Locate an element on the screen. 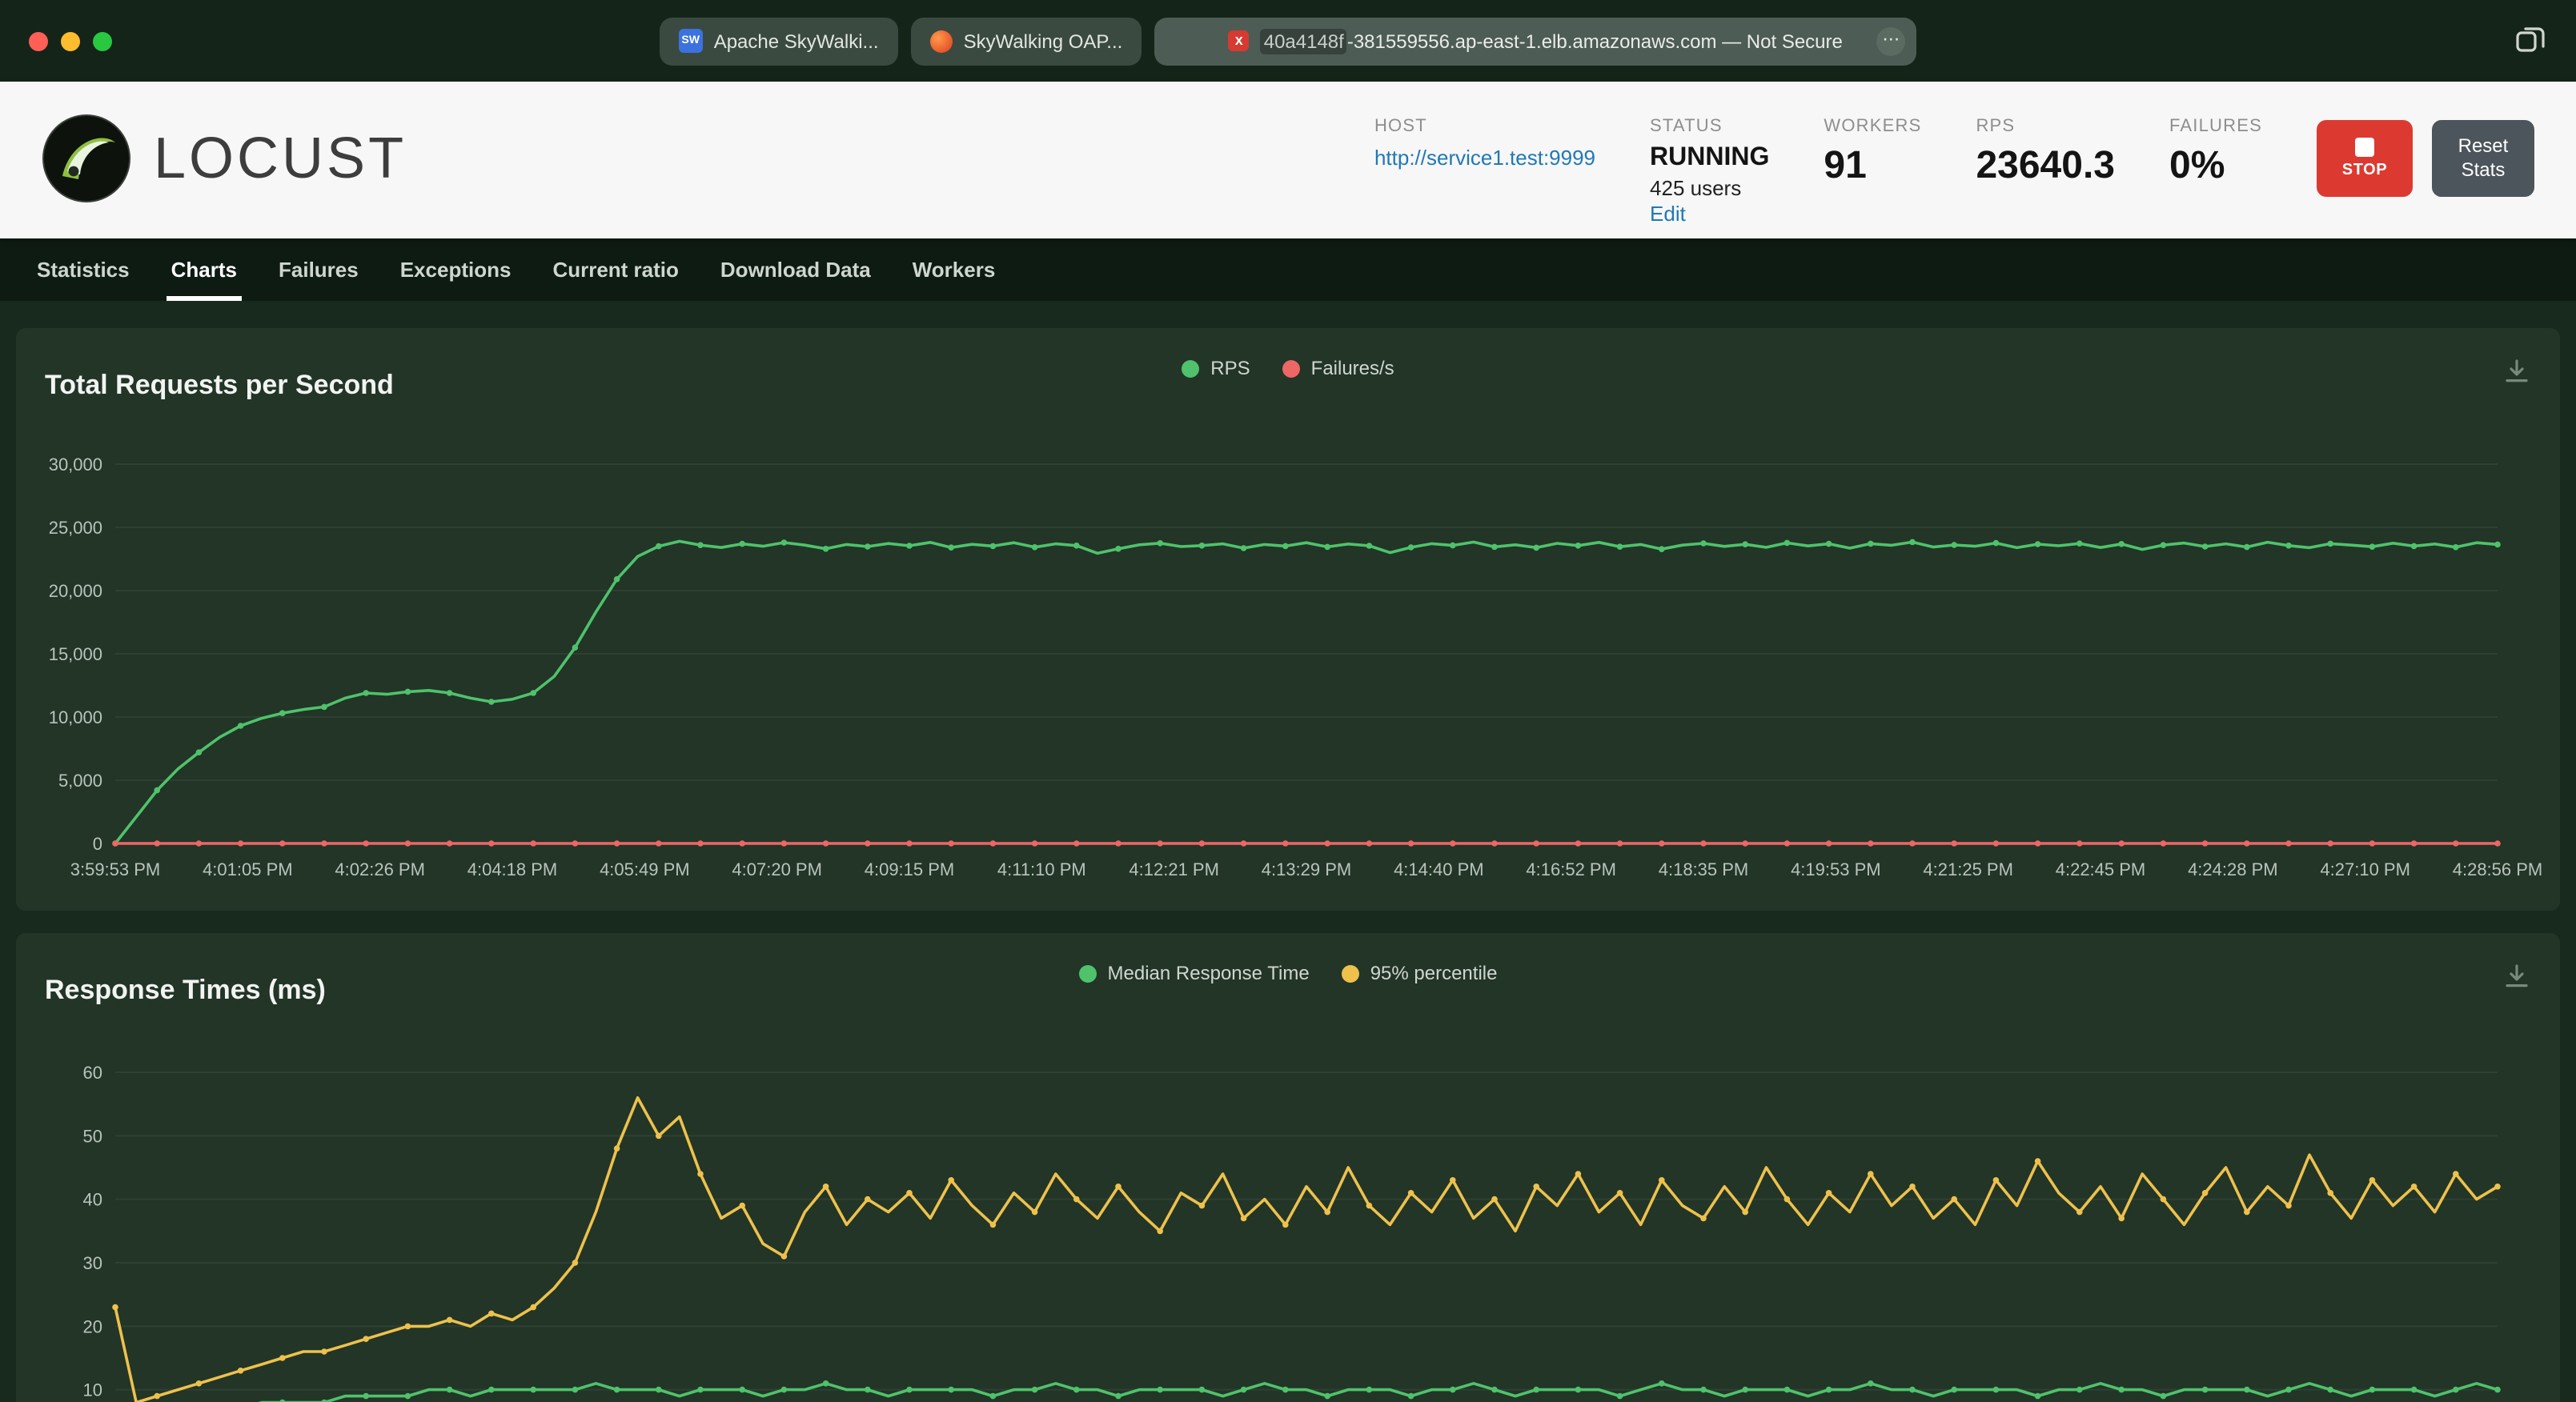  stat-status: STATUS RUNNING 425 users Edit is located at coordinates (1709, 173).